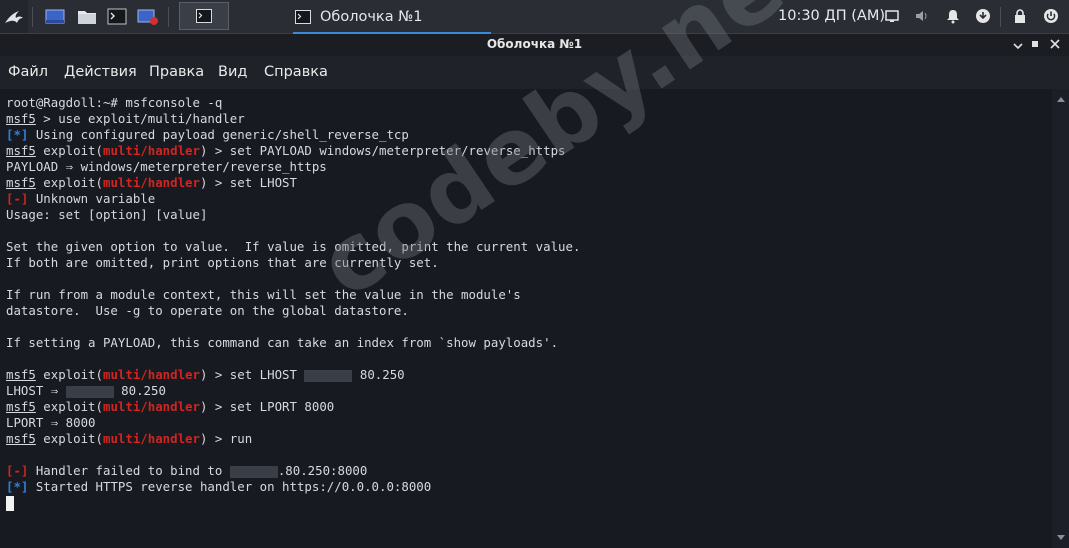 Image resolution: width=1069 pixels, height=548 pixels. Describe the element at coordinates (114, 102) in the screenshot. I see `terminal-text: root@Ragdoll:~# msfconsole -q` at that location.